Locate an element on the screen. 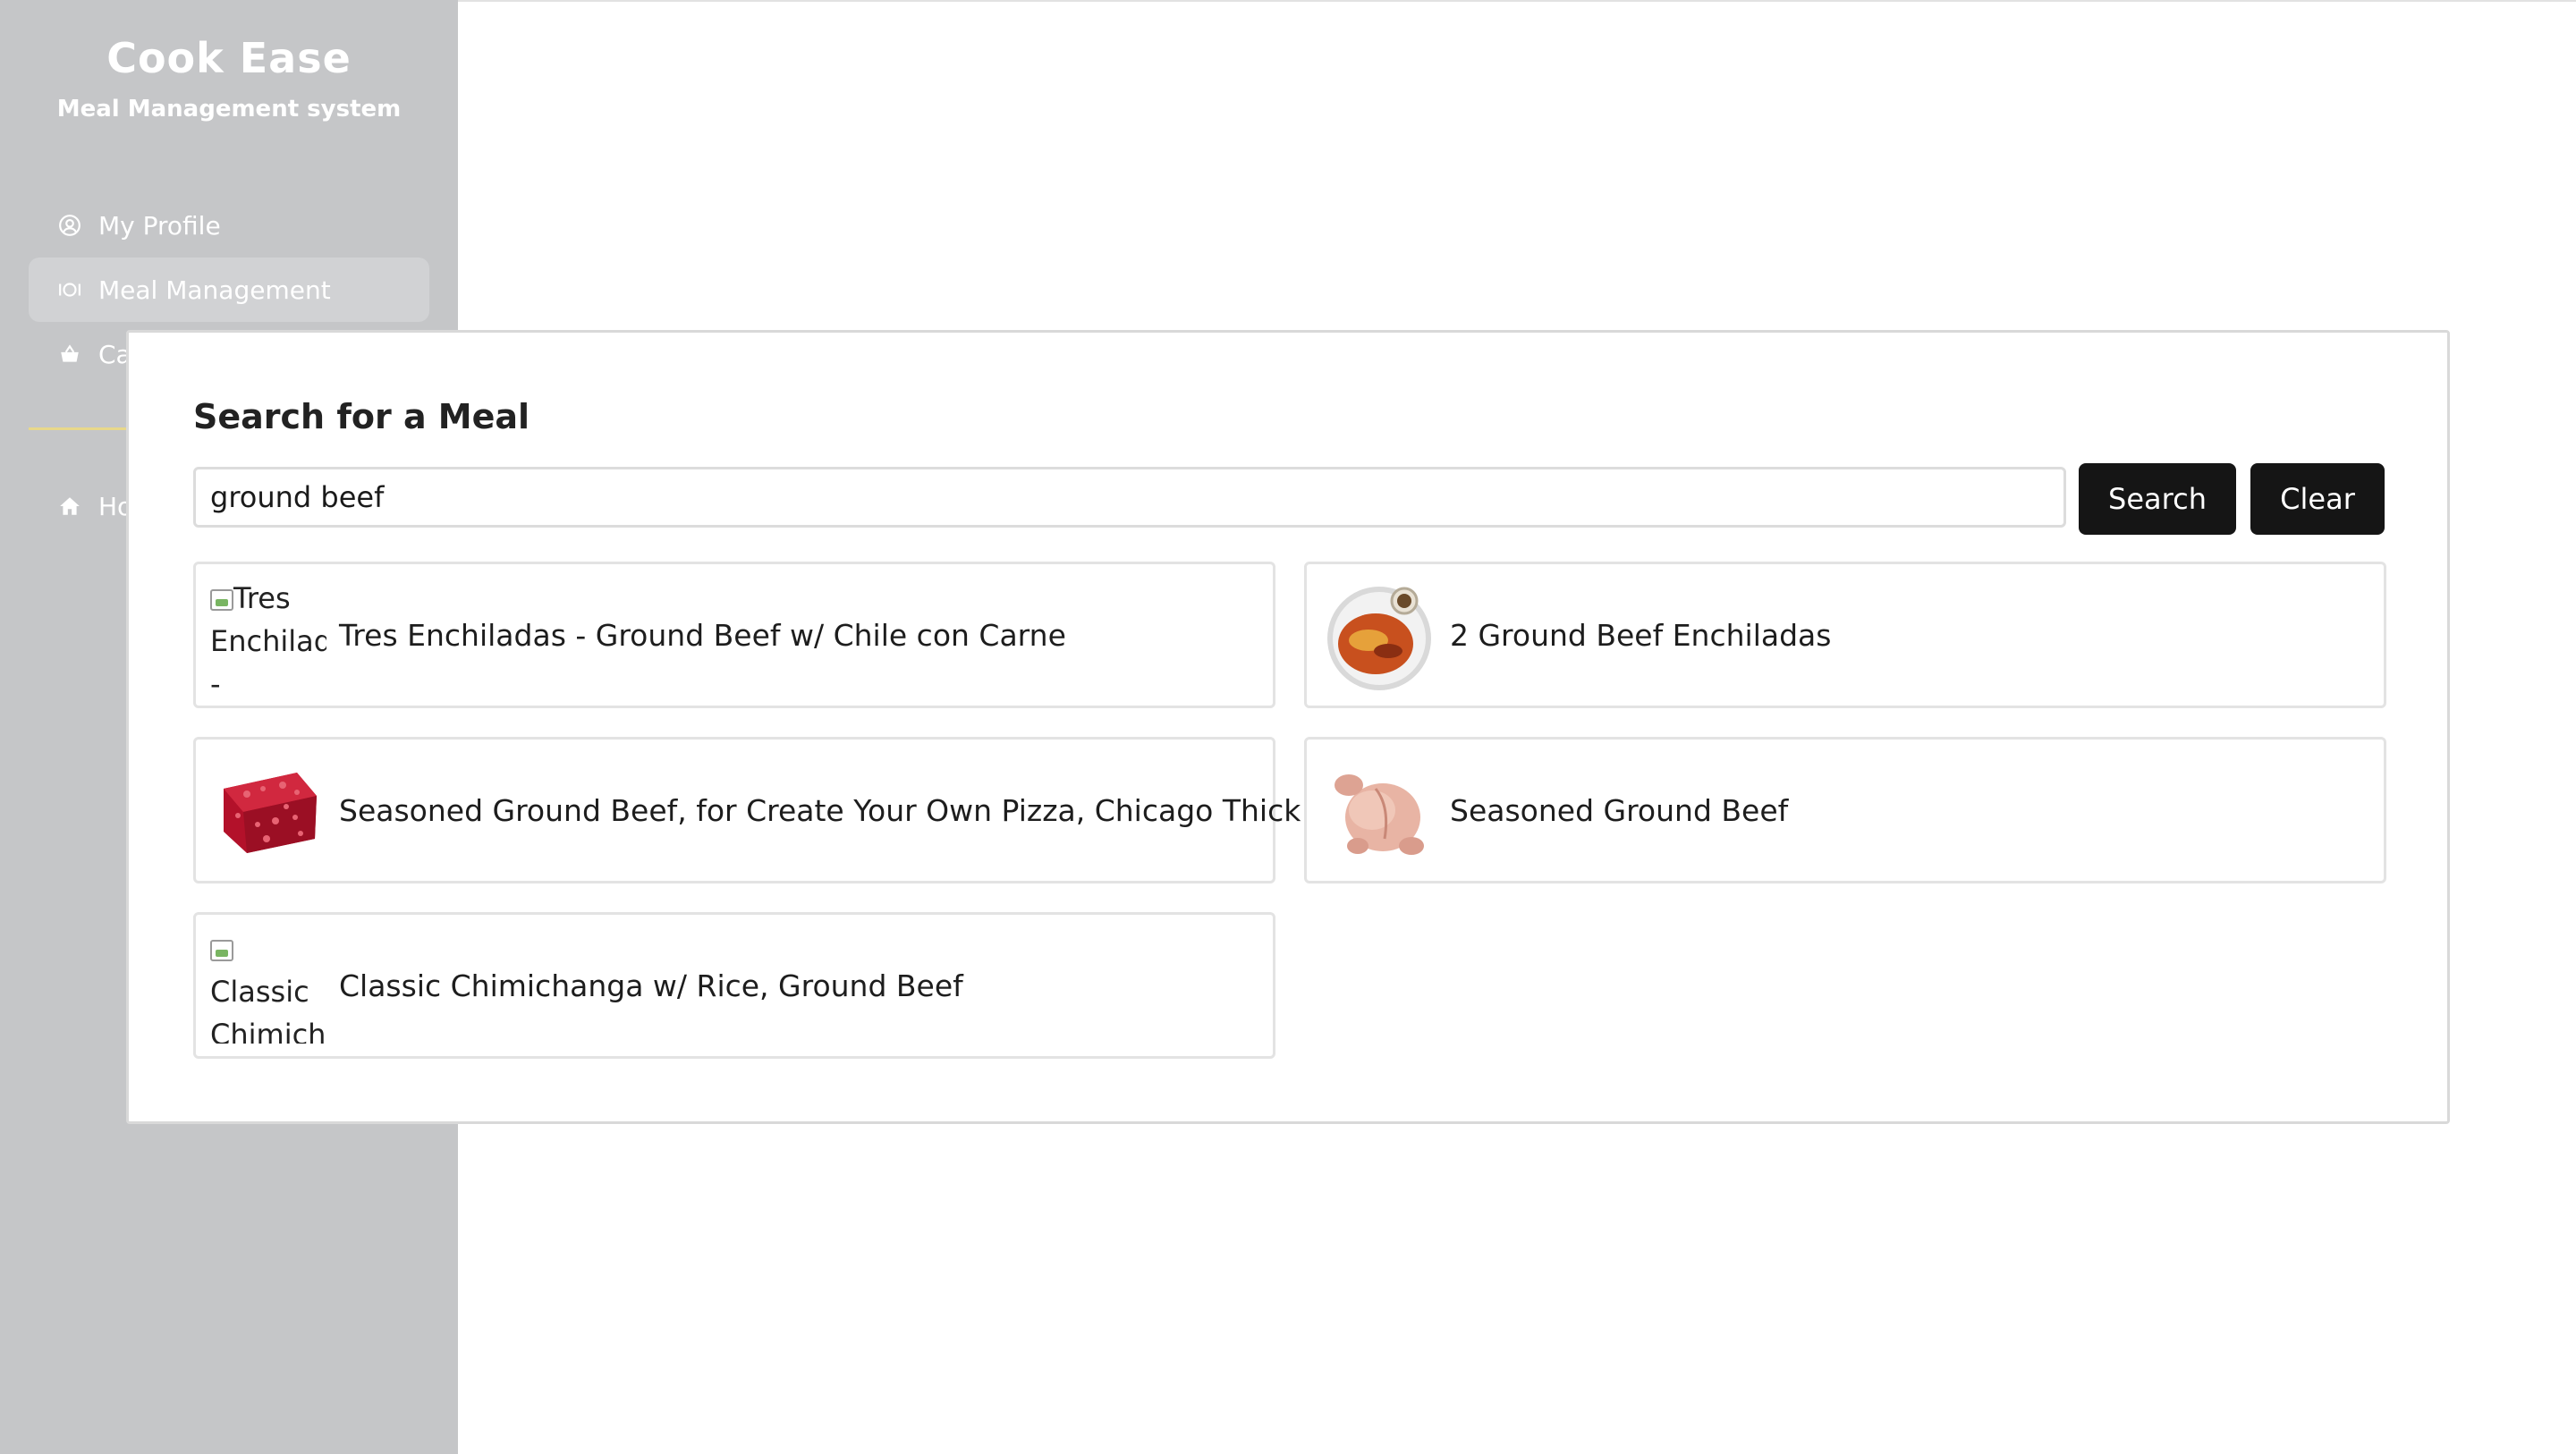 This screenshot has width=2576, height=1454. sidebar-item-label: My Profile is located at coordinates (159, 226).